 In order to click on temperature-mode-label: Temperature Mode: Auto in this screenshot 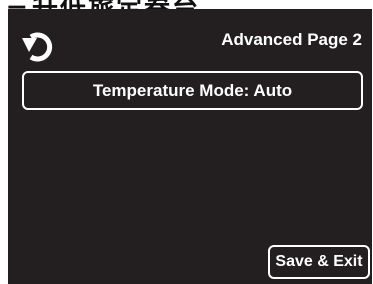, I will do `click(192, 90)`.